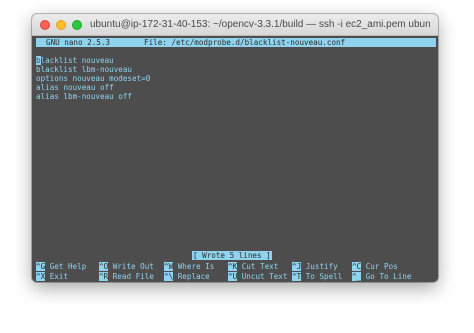  I want to click on shortcut-label: Get Help, so click(66, 266).